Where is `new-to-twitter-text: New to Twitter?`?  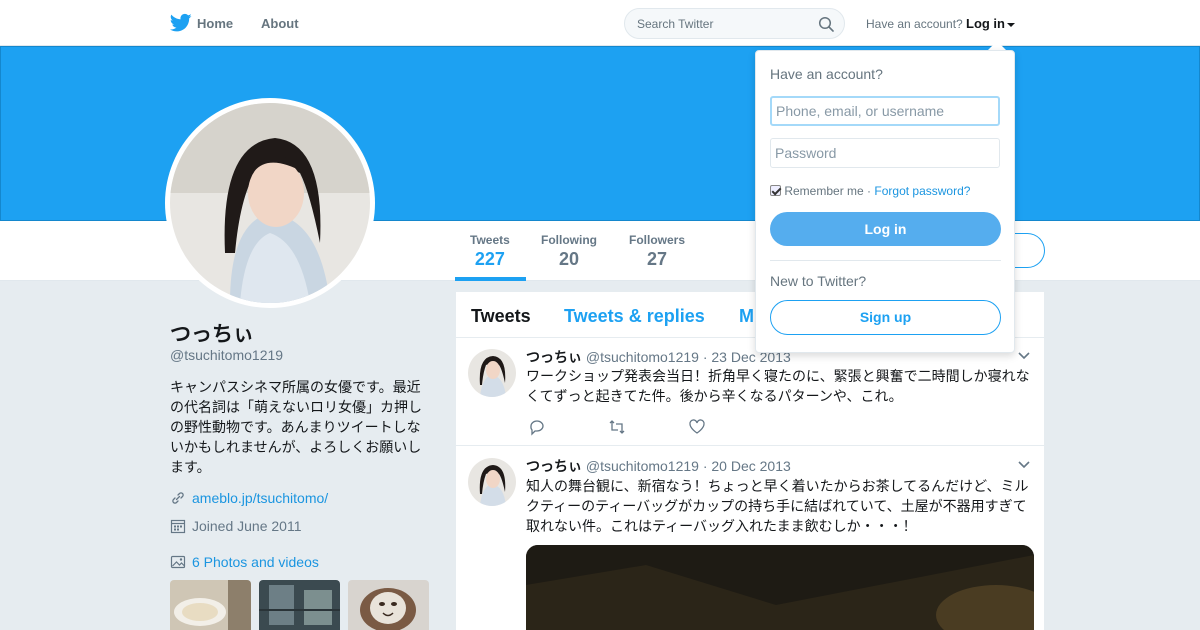 new-to-twitter-text: New to Twitter? is located at coordinates (818, 281).